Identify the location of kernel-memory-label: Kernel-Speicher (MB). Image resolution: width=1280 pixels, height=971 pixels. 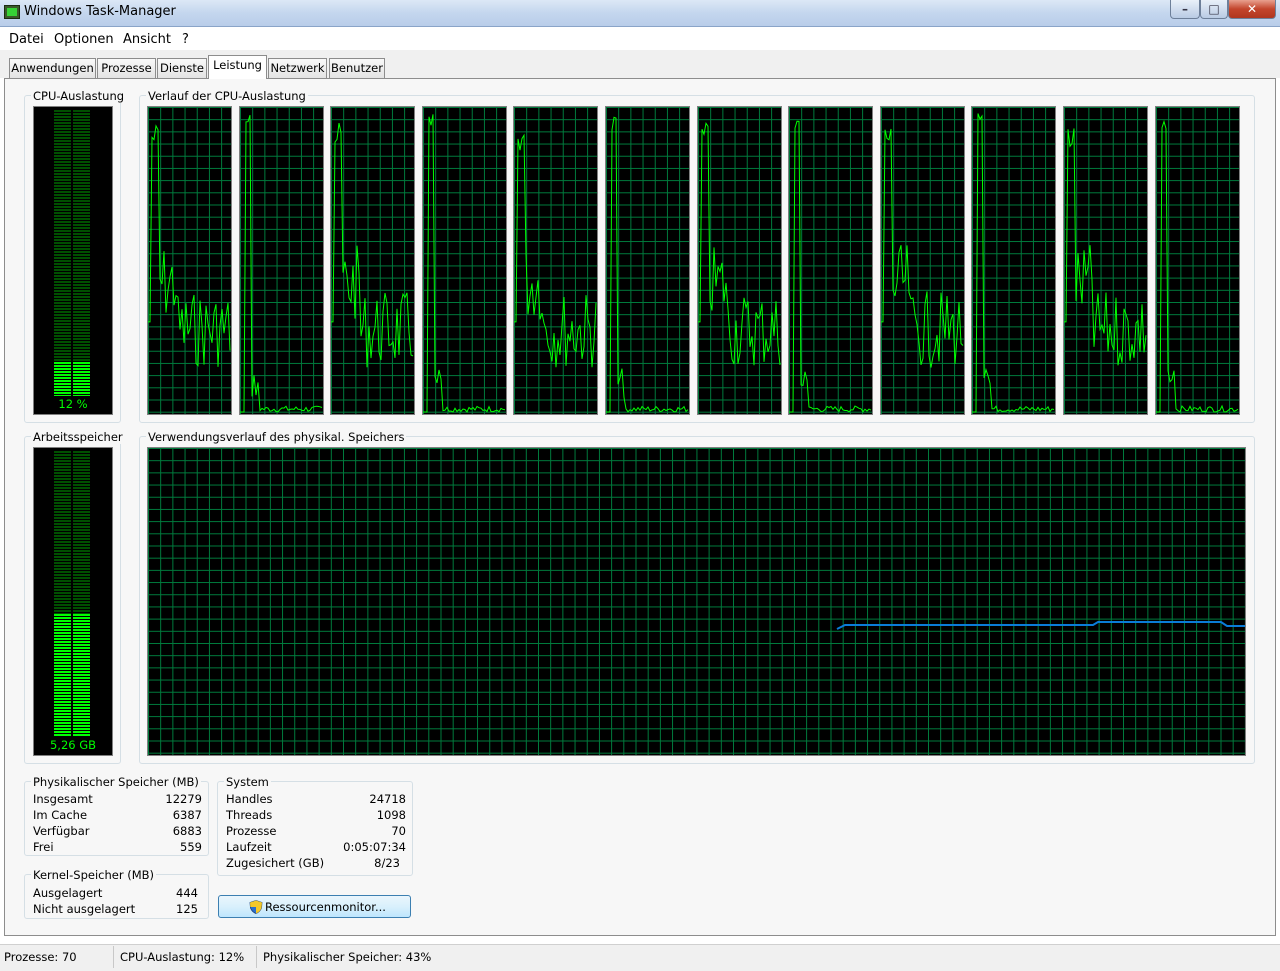
(94, 875).